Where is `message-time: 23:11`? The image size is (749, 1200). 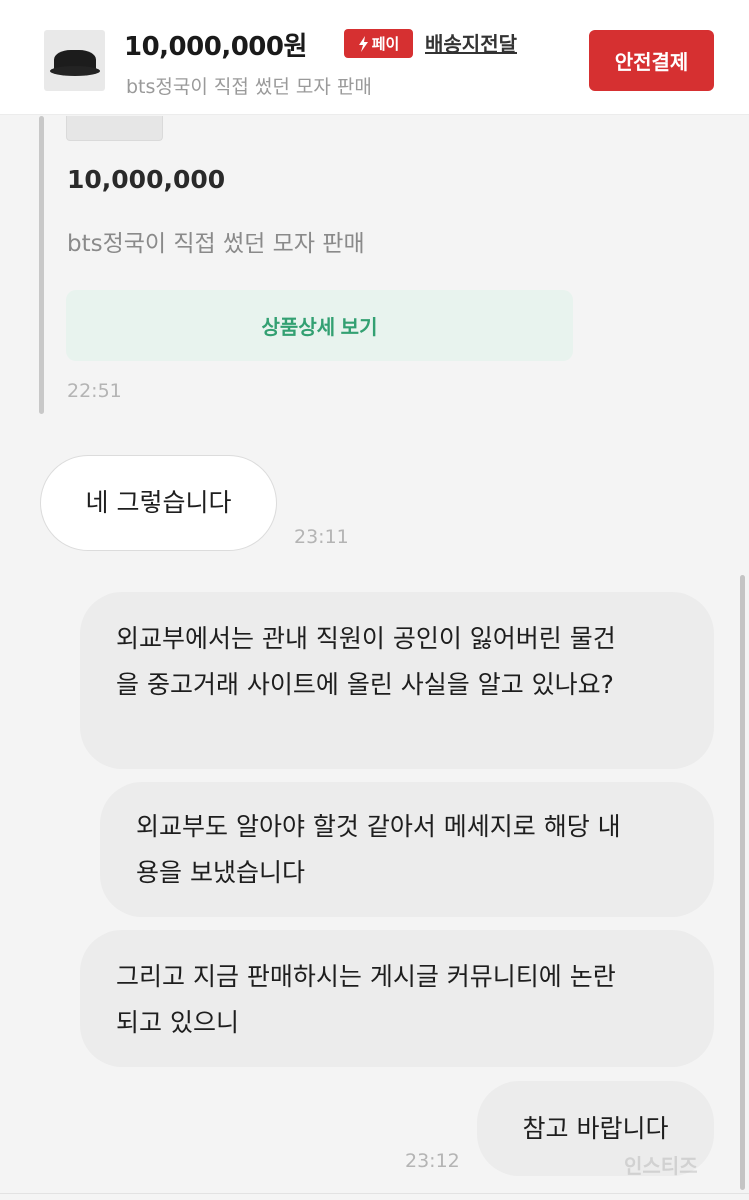 message-time: 23:11 is located at coordinates (321, 537).